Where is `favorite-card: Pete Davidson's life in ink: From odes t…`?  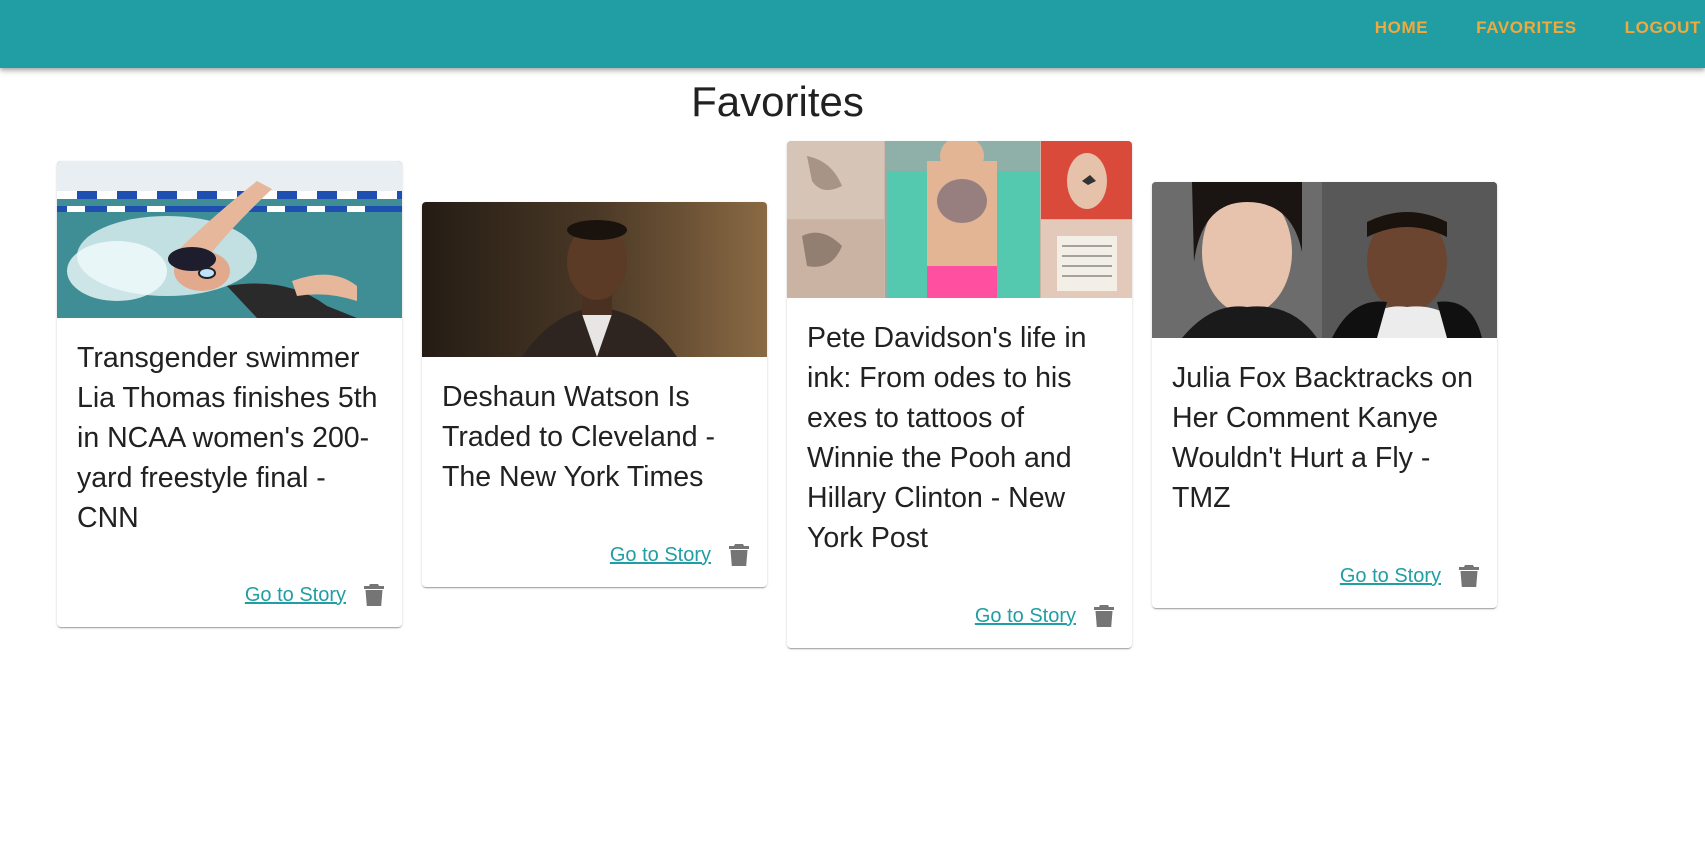
favorite-card: Pete Davidson's life in ink: From odes t… is located at coordinates (959, 394).